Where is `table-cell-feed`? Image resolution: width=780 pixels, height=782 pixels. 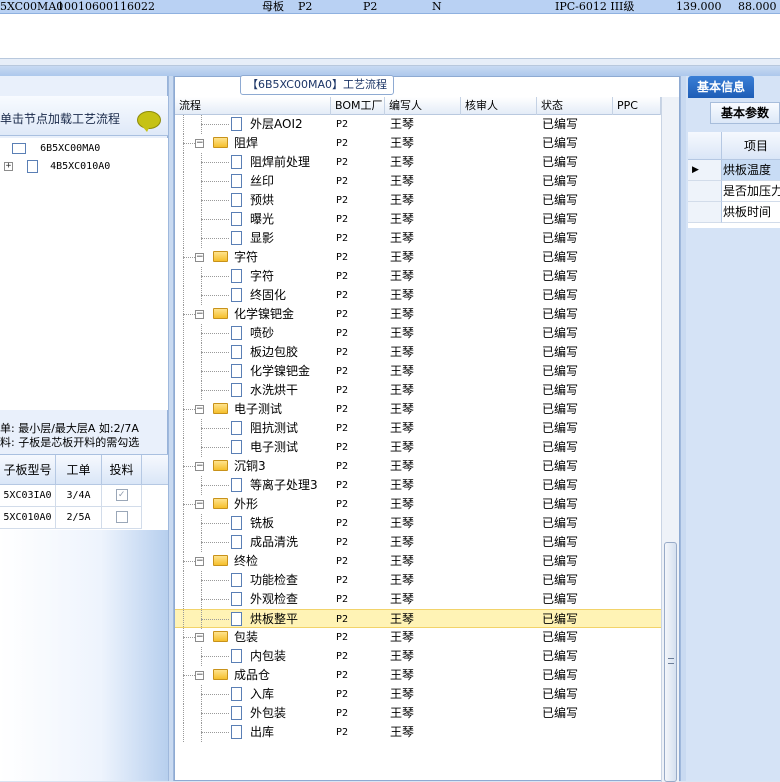
table-cell-feed is located at coordinates (122, 518).